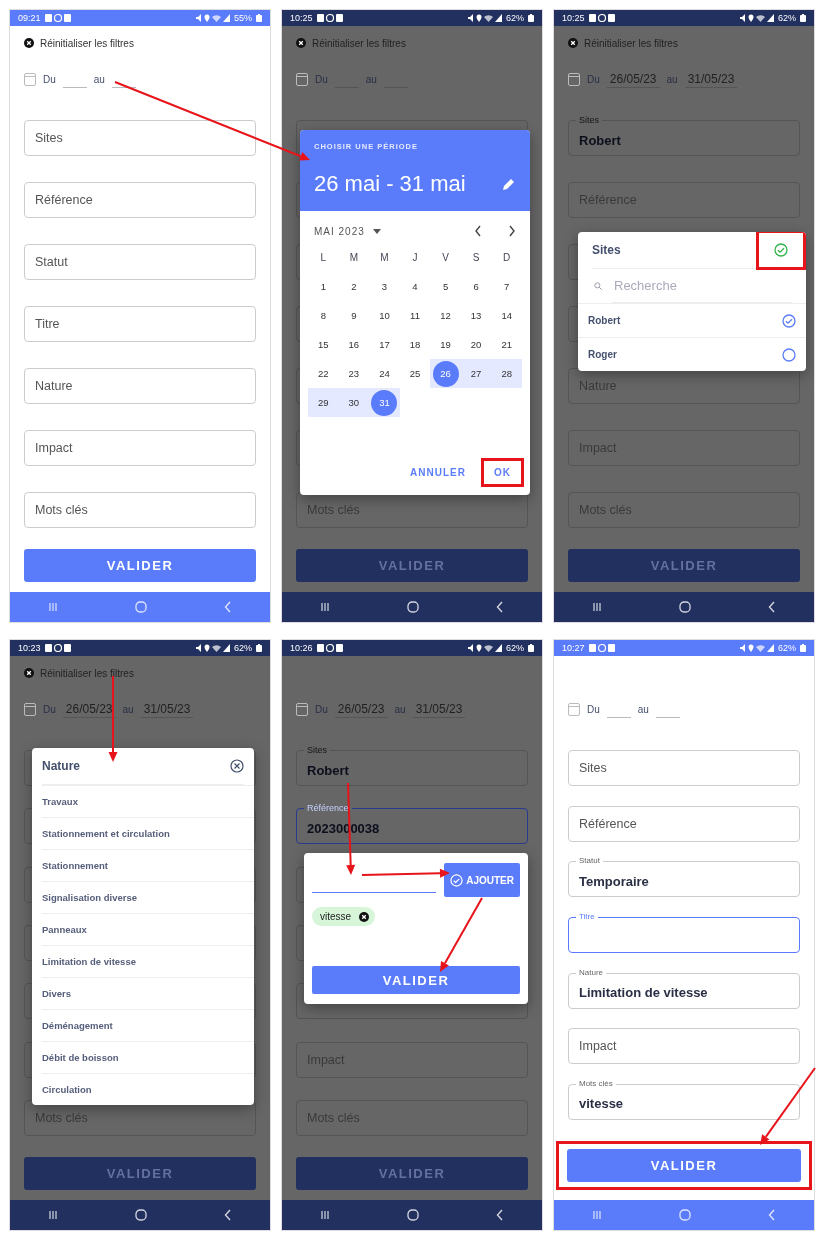  Describe the element at coordinates (415, 373) in the screenshot. I see `calendar-day: 25` at that location.